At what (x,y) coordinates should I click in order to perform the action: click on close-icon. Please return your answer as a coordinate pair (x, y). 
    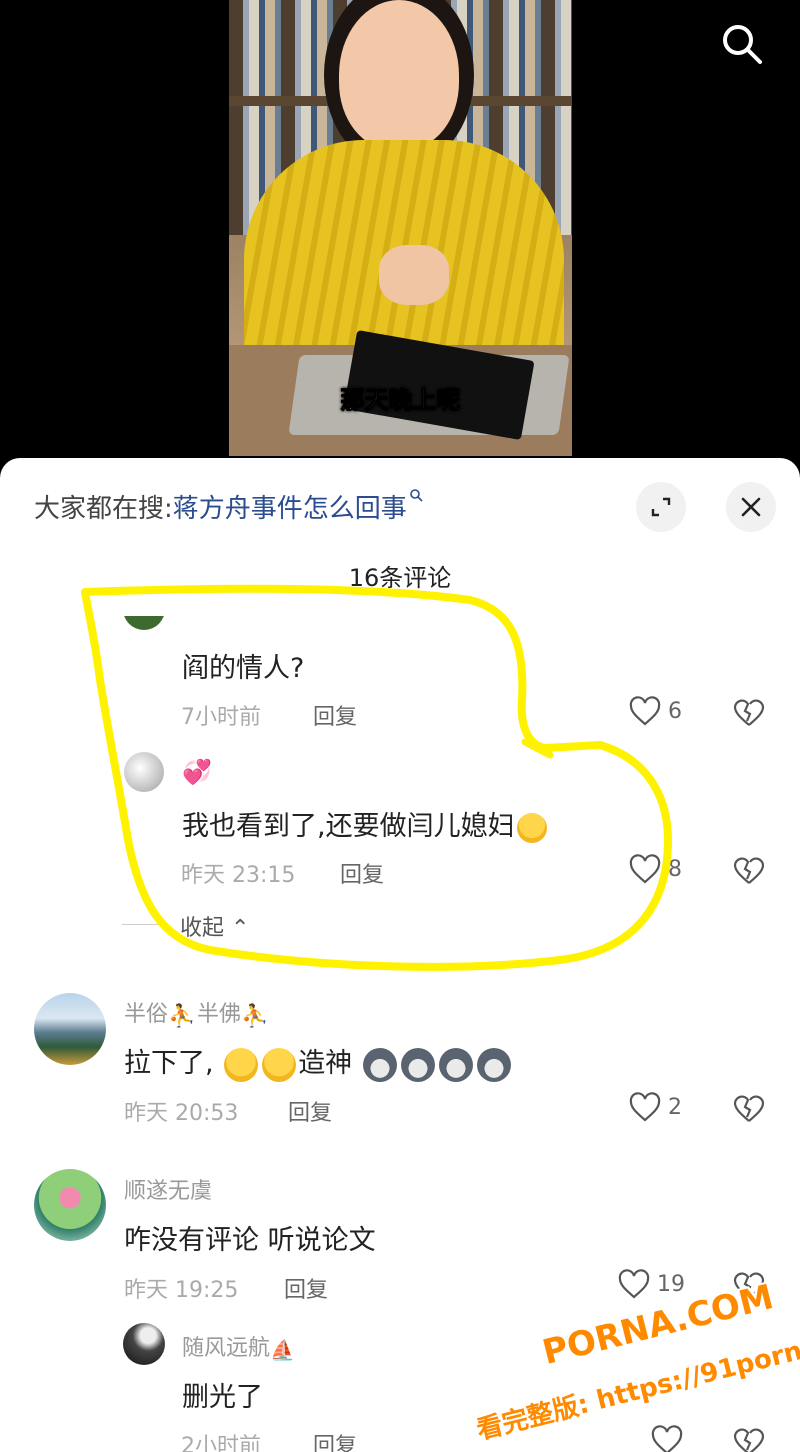
    Looking at the image, I should click on (751, 507).